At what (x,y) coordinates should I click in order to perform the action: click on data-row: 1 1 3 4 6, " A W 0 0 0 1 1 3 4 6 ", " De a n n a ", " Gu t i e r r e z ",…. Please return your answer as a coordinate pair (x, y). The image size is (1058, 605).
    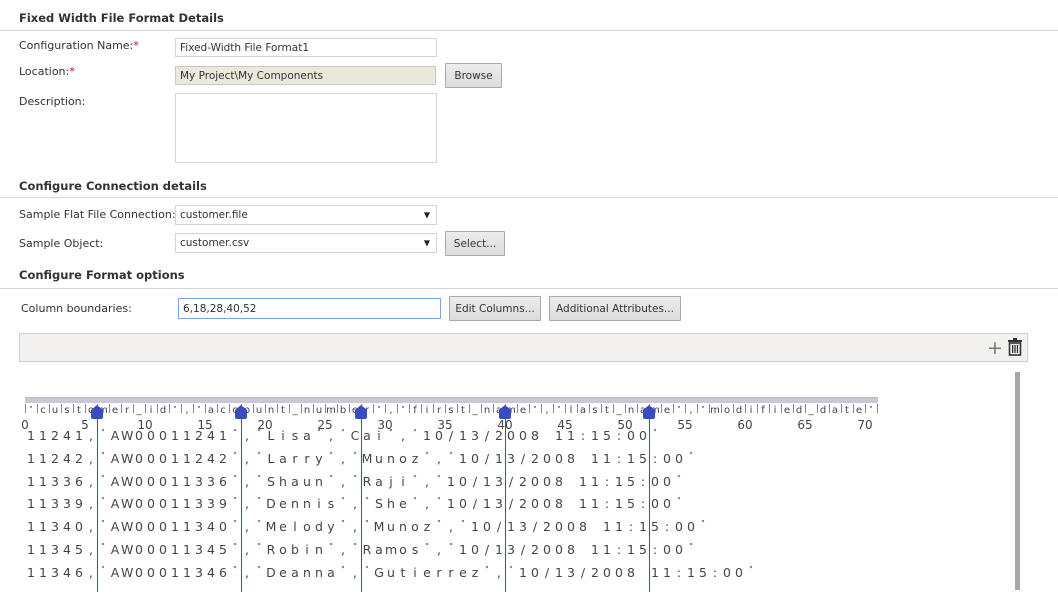
    Looking at the image, I should click on (390, 572).